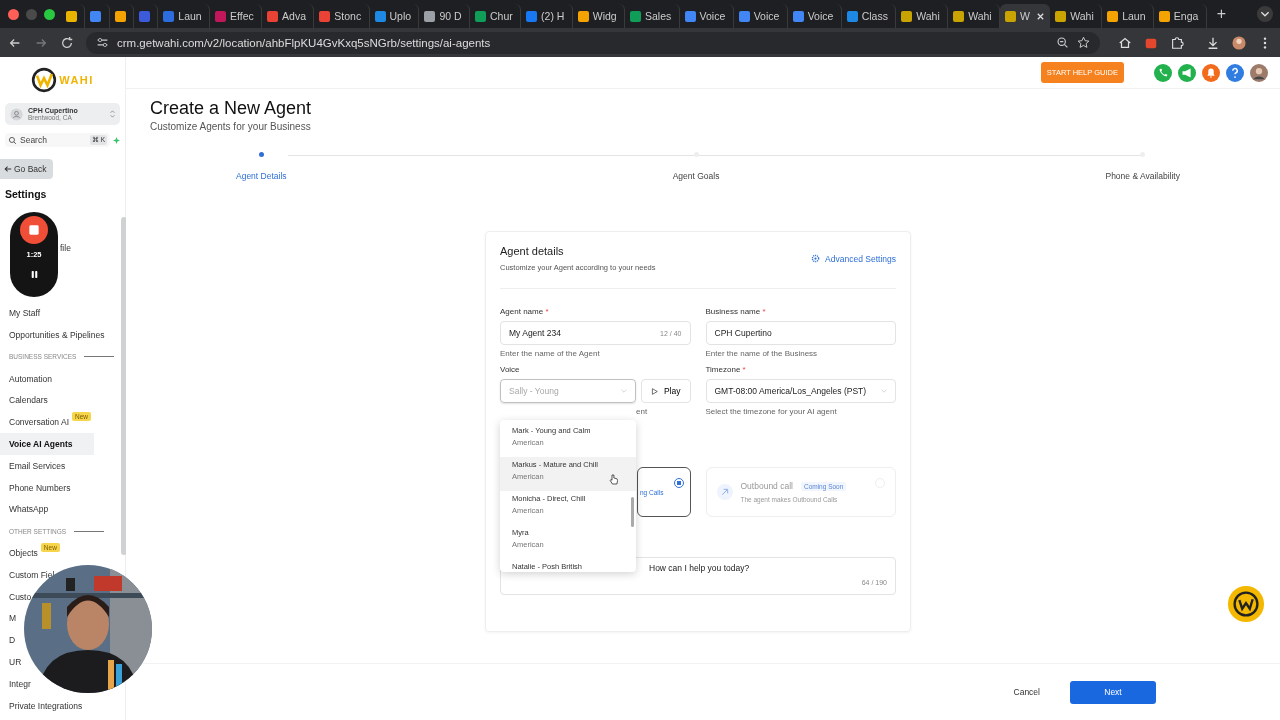 The width and height of the screenshot is (1280, 720). What do you see at coordinates (654, 391) in the screenshot?
I see `play-icon` at bounding box center [654, 391].